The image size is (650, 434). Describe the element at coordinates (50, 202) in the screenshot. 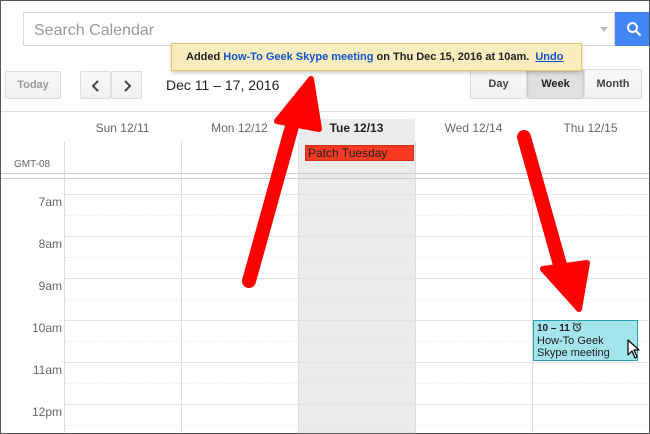

I see `hour-label-7am: 7am` at that location.